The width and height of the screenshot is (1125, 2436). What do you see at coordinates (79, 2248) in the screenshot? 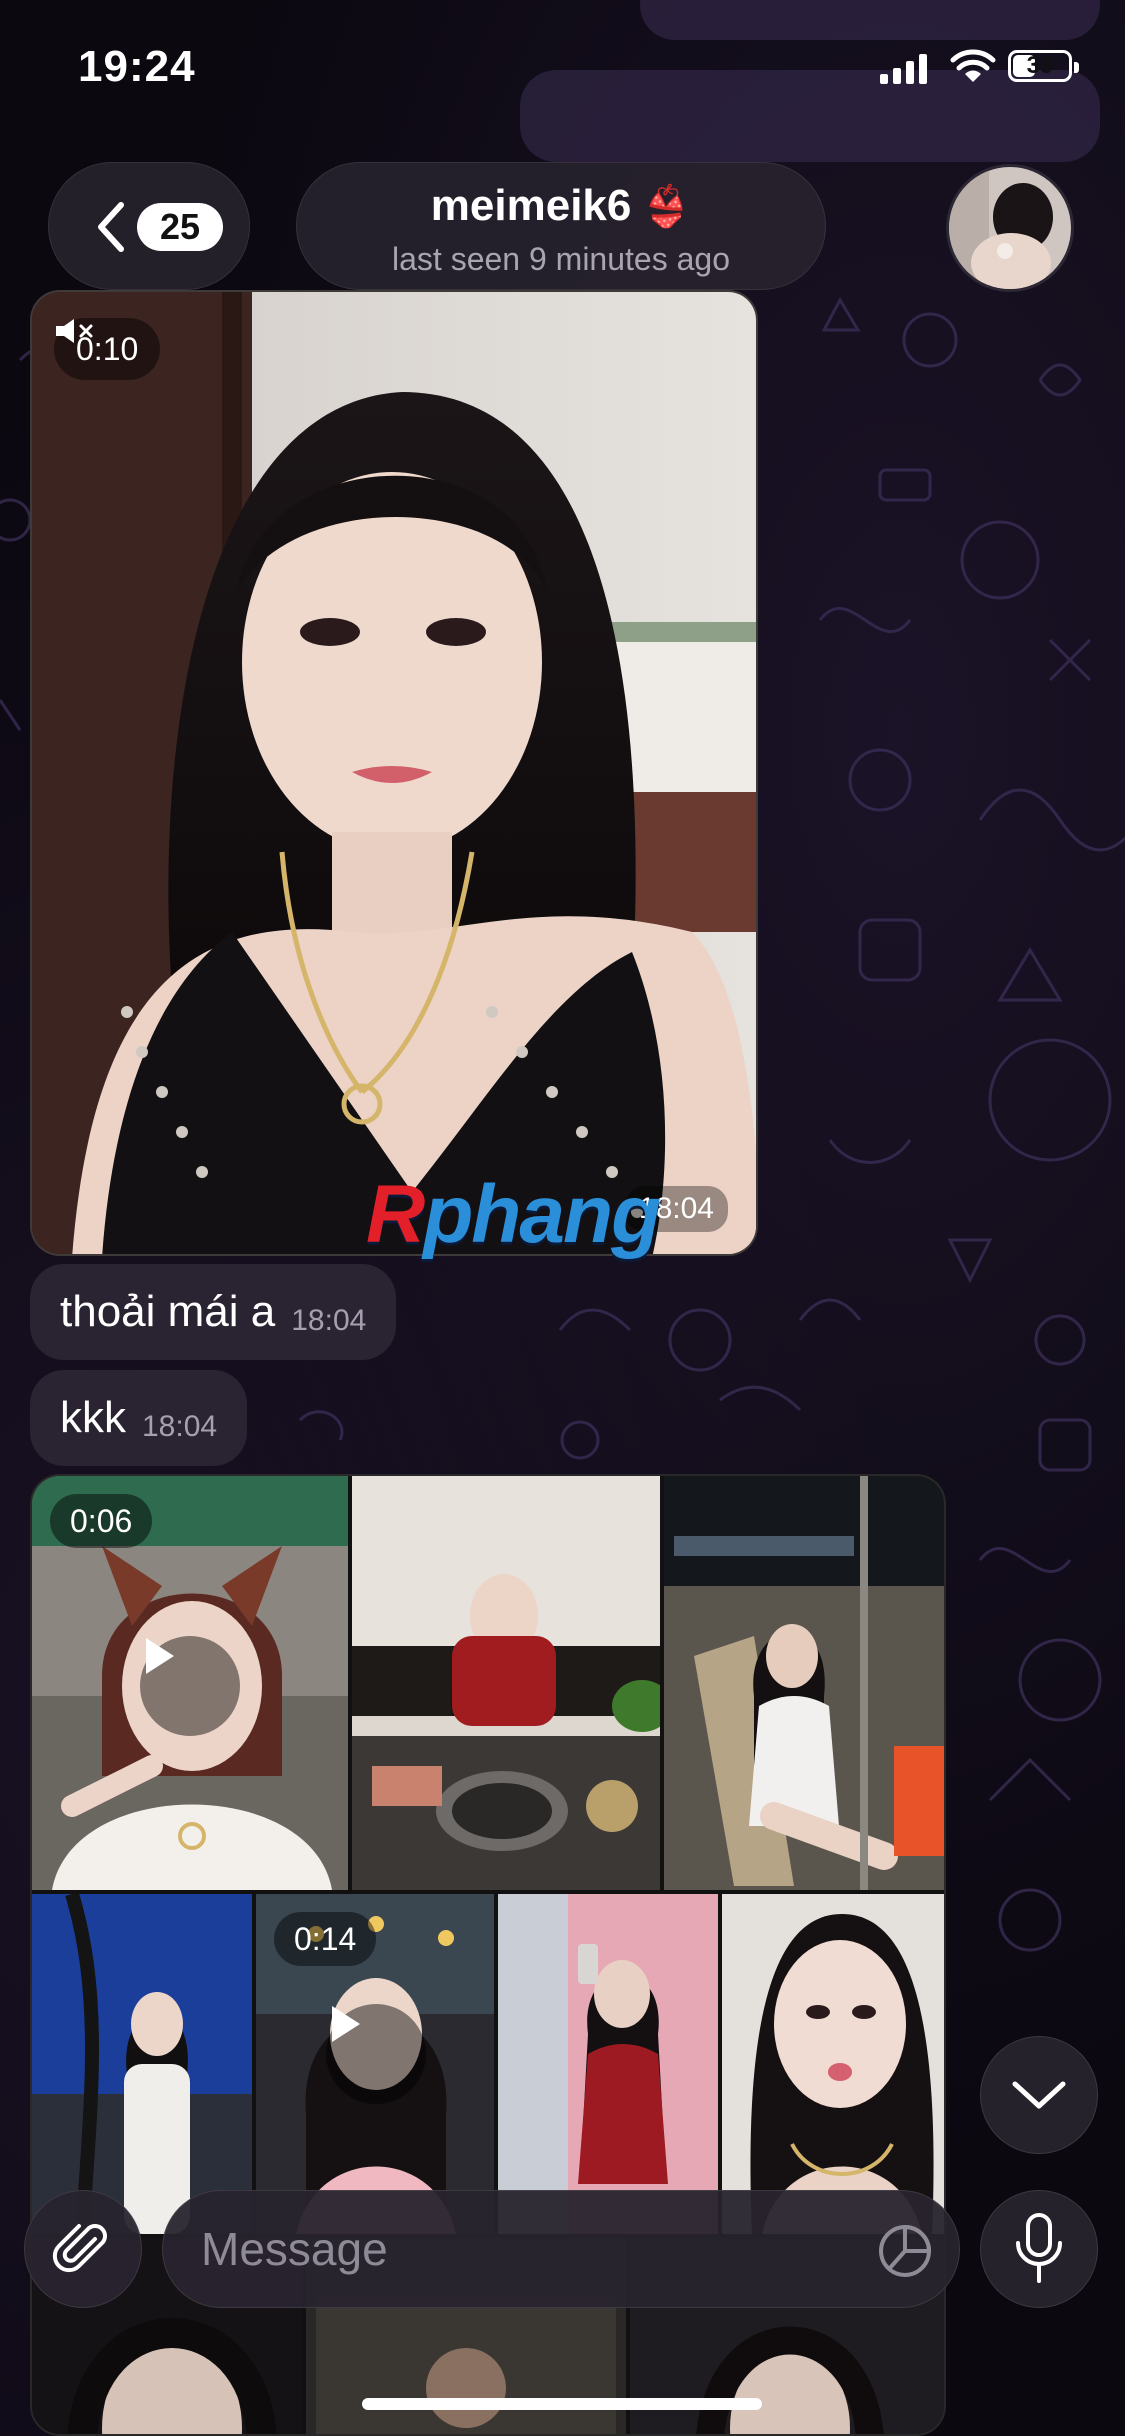
I see `paperclip-icon` at bounding box center [79, 2248].